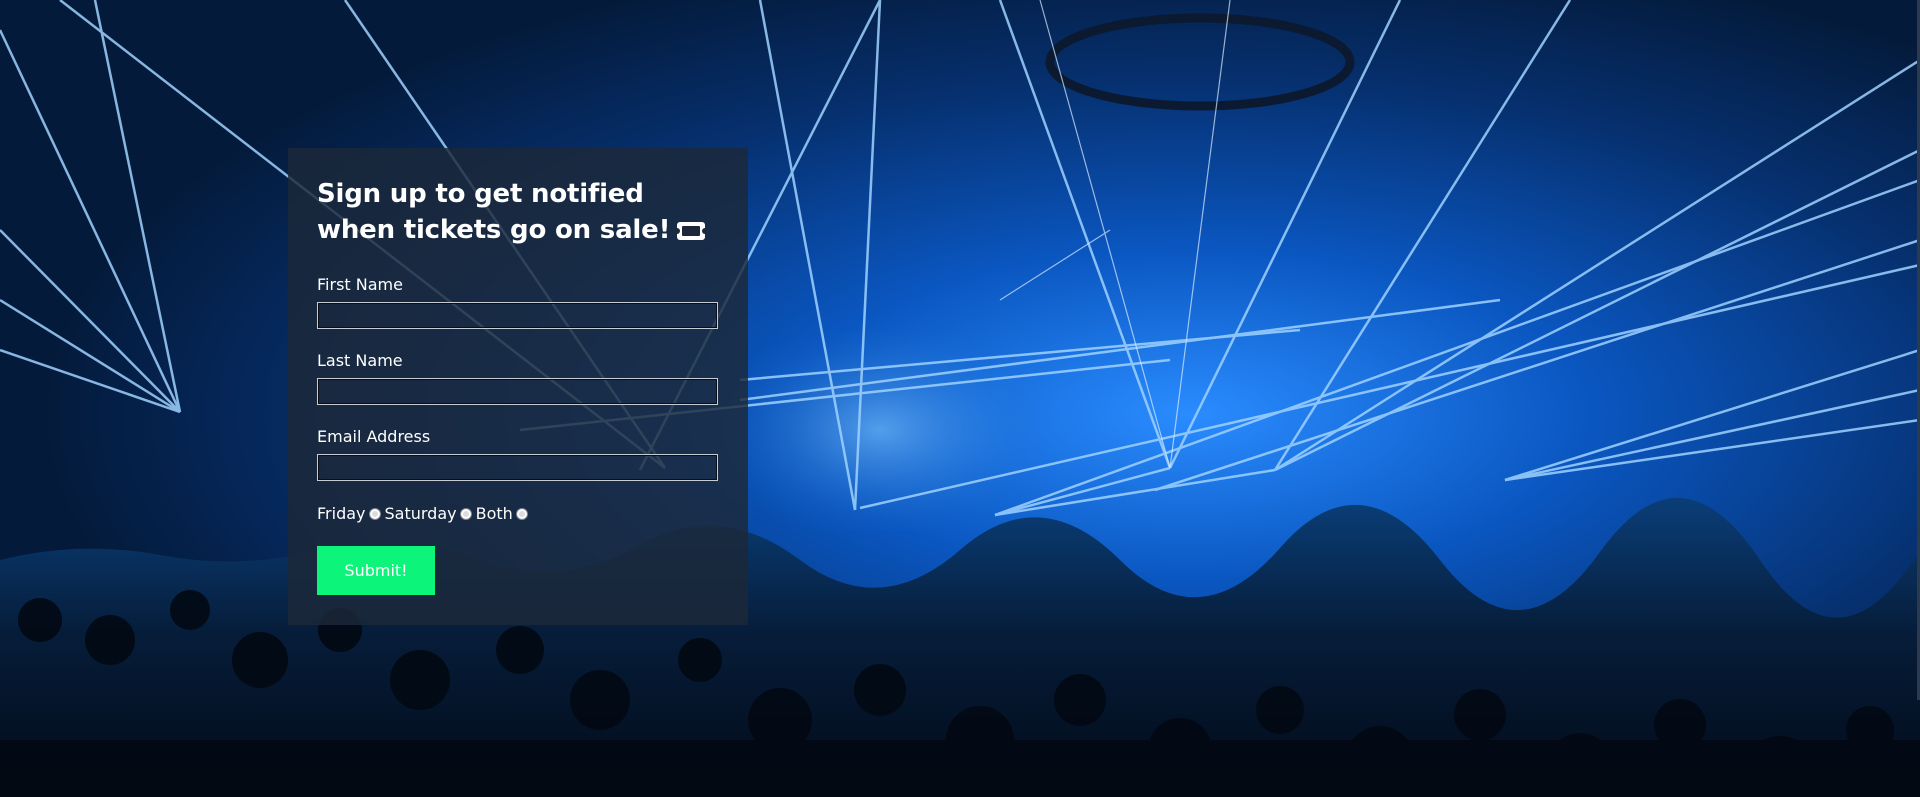  What do you see at coordinates (420, 513) in the screenshot?
I see `saturday-label: Saturday` at bounding box center [420, 513].